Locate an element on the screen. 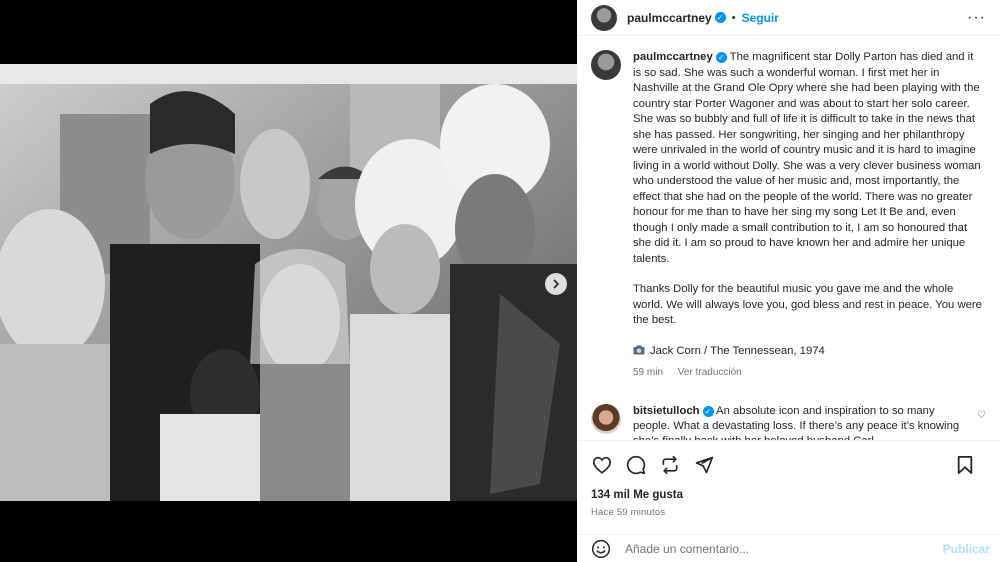  publish-button: Publicar is located at coordinates (966, 549).